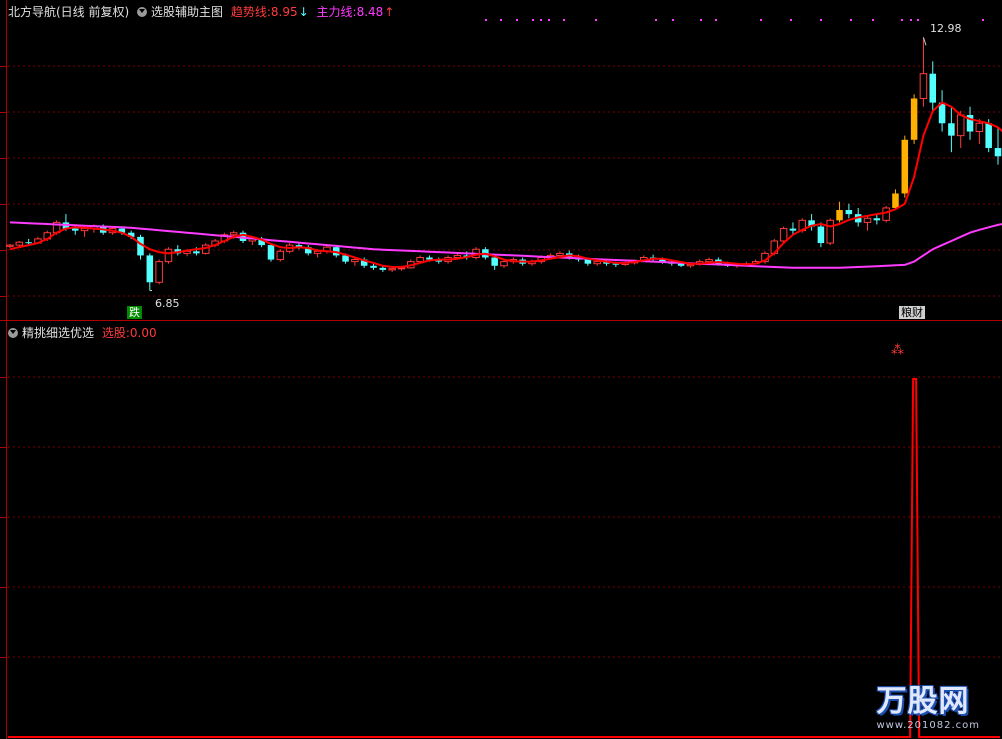 This screenshot has height=739, width=1002. Describe the element at coordinates (946, 28) in the screenshot. I see `high-price-label: 12.98` at that location.